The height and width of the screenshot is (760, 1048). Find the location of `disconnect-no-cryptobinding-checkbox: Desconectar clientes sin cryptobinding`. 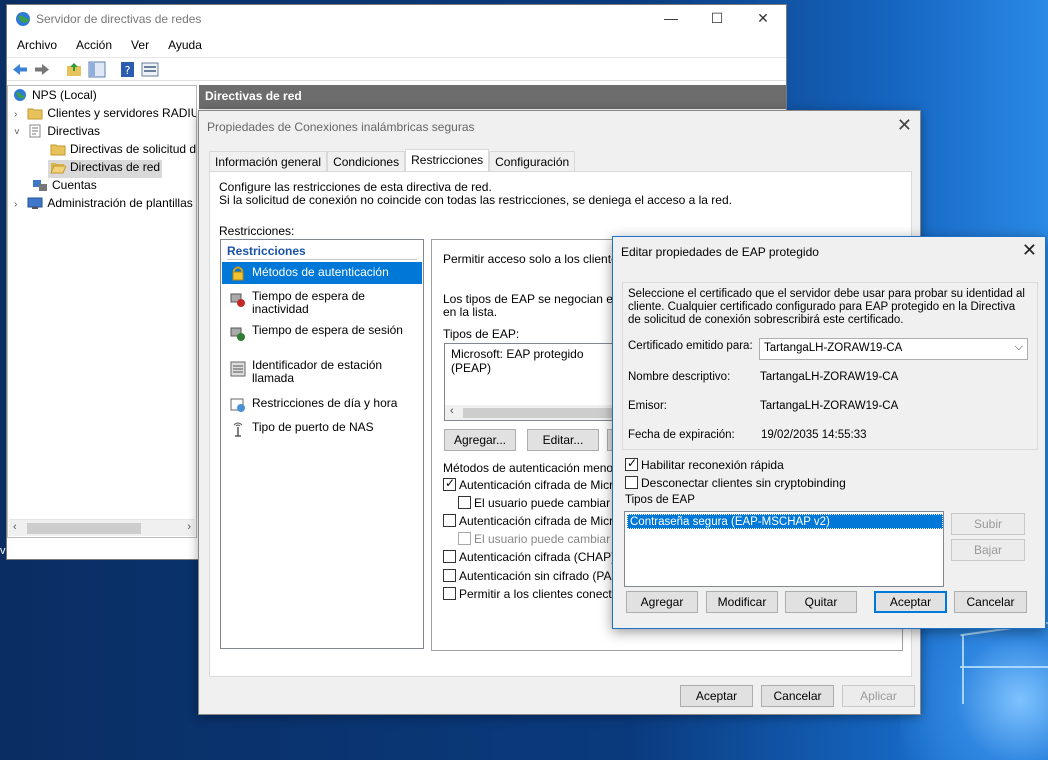

disconnect-no-cryptobinding-checkbox: Desconectar clientes sin cryptobinding is located at coordinates (735, 483).